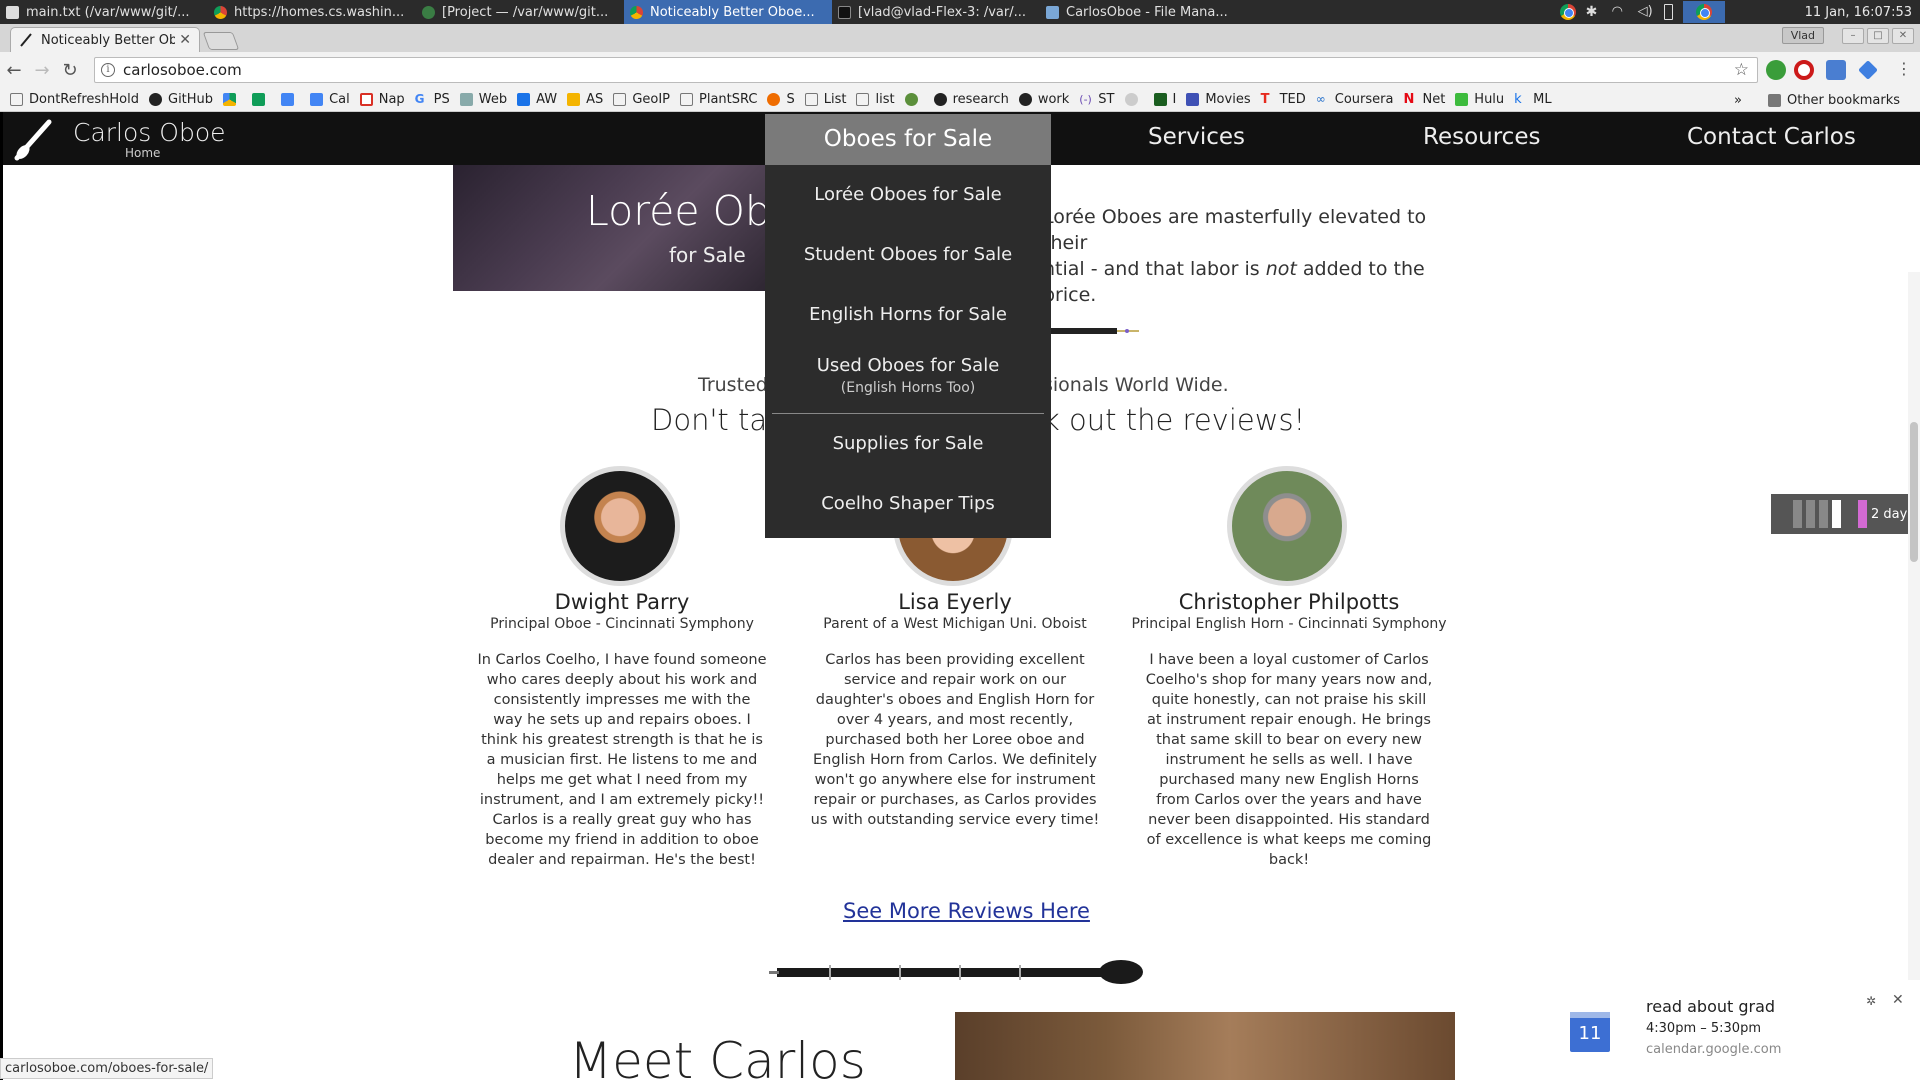 The height and width of the screenshot is (1080, 1920). Describe the element at coordinates (330, 99) in the screenshot. I see `bookmark-item: Cal` at that location.